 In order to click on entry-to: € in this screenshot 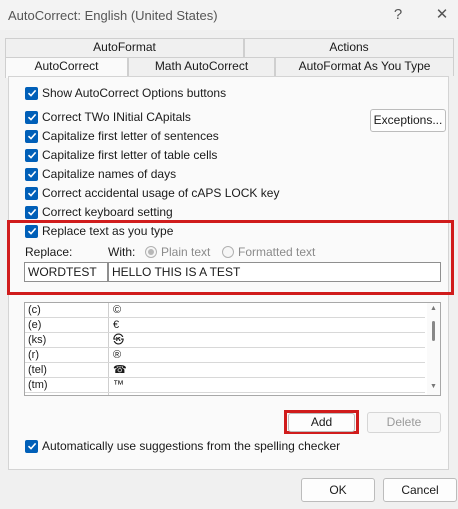, I will do `click(116, 325)`.